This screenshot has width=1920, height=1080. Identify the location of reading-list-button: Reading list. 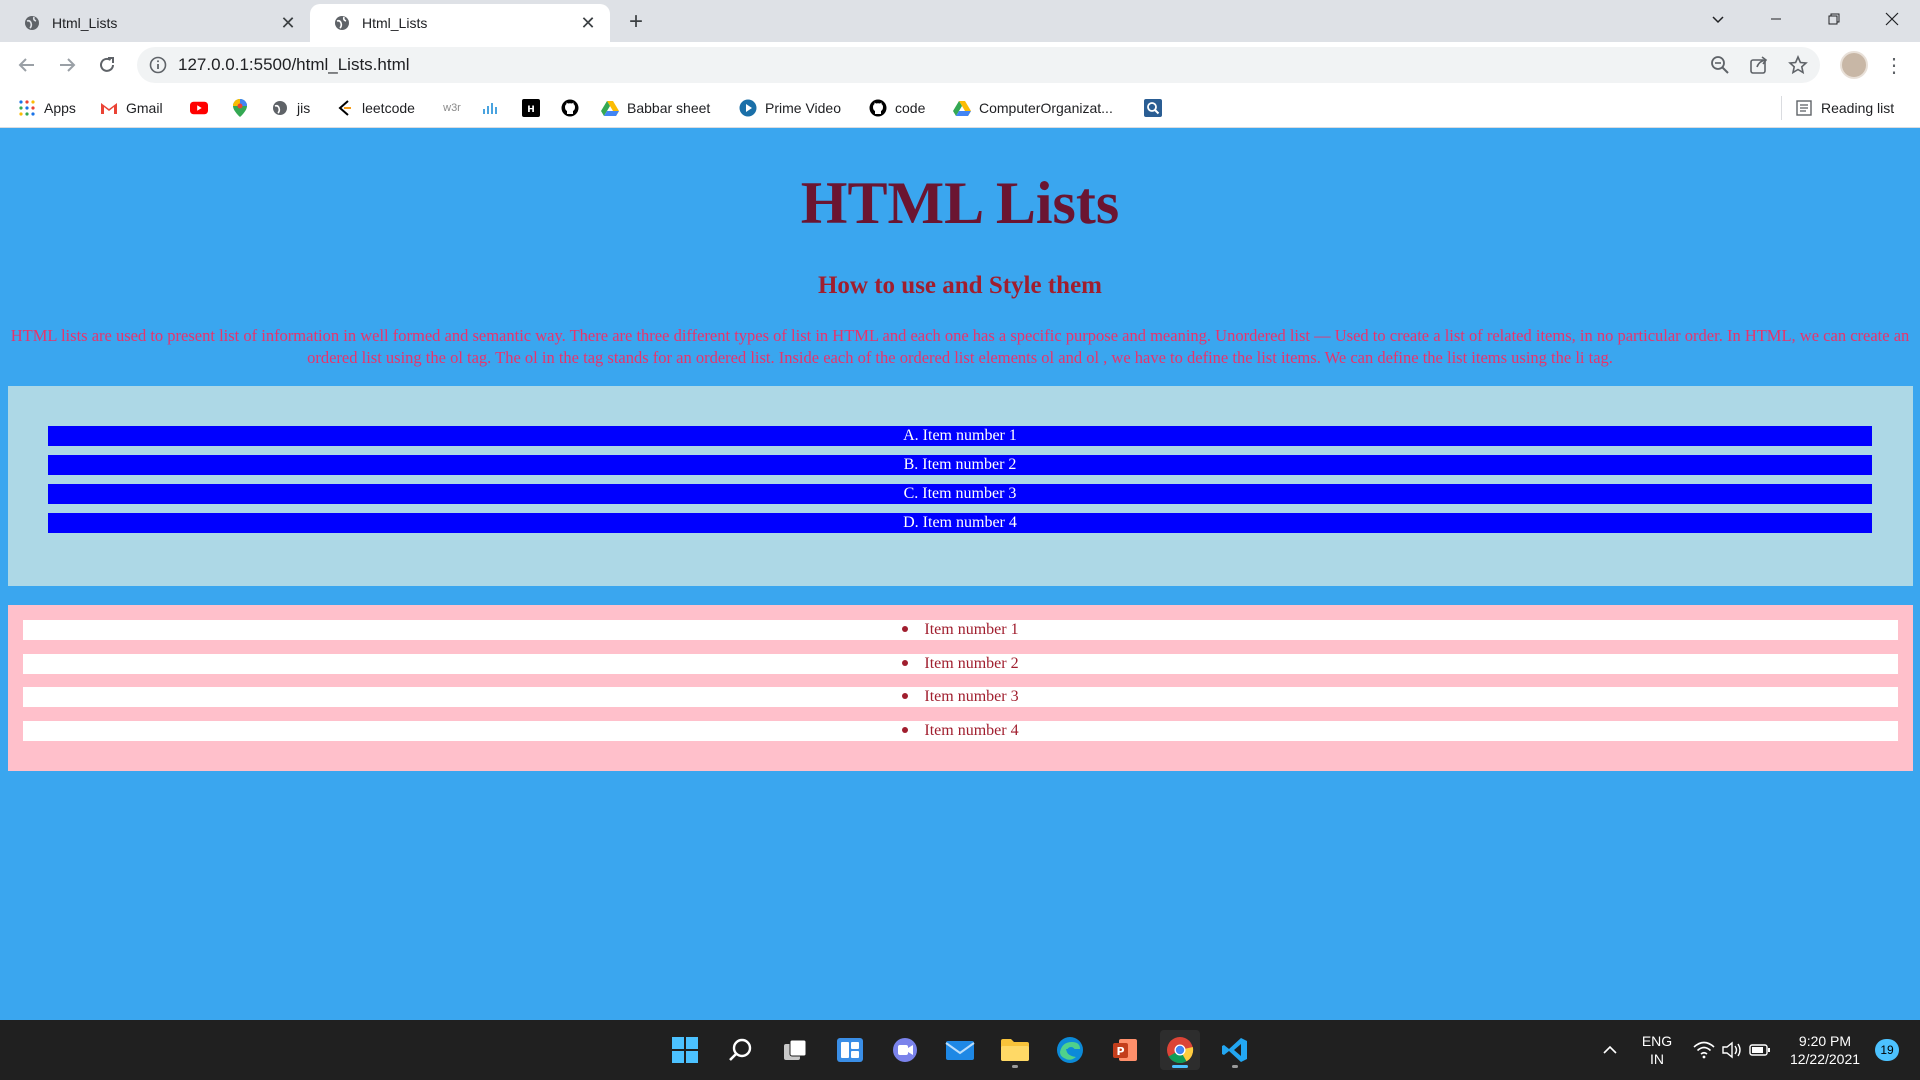
(1844, 108).